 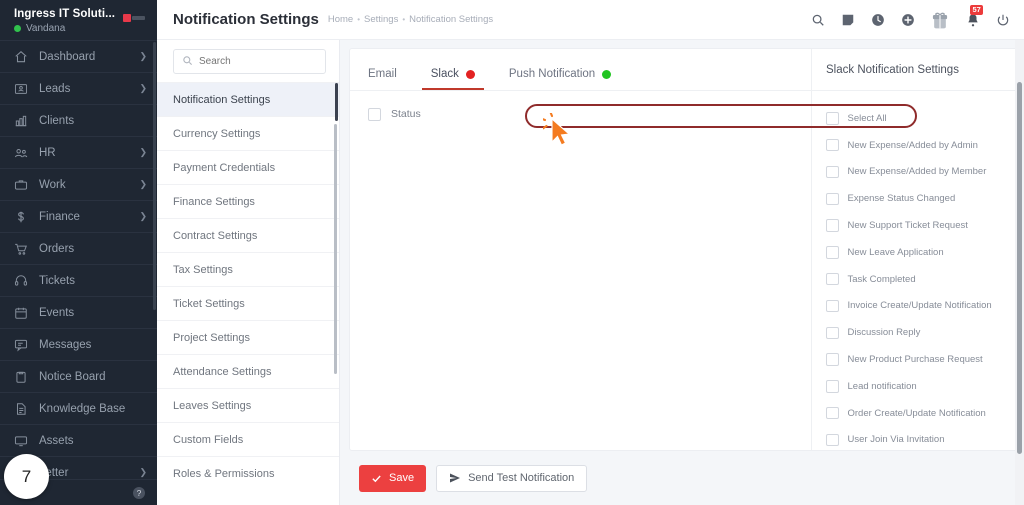 I want to click on help-icon: ?, so click(x=139, y=492).